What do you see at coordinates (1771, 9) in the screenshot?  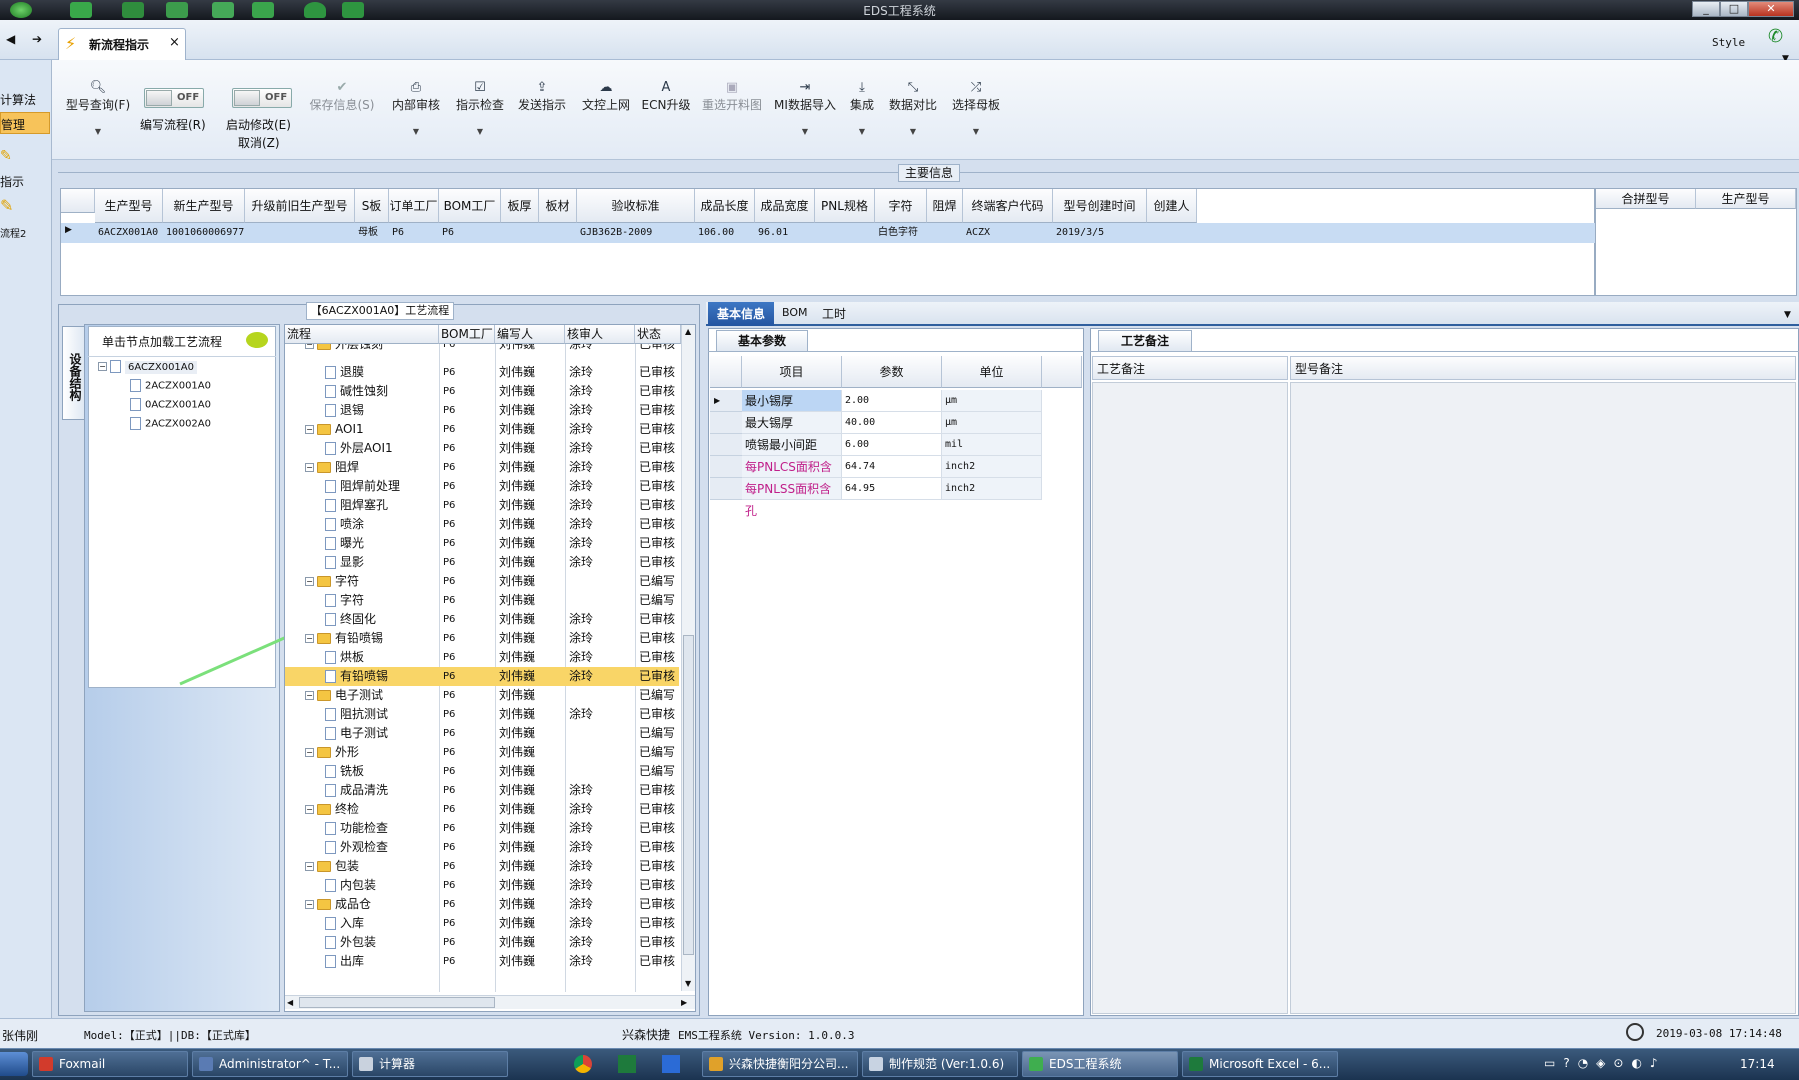 I see `close-window-button: ✕` at bounding box center [1771, 9].